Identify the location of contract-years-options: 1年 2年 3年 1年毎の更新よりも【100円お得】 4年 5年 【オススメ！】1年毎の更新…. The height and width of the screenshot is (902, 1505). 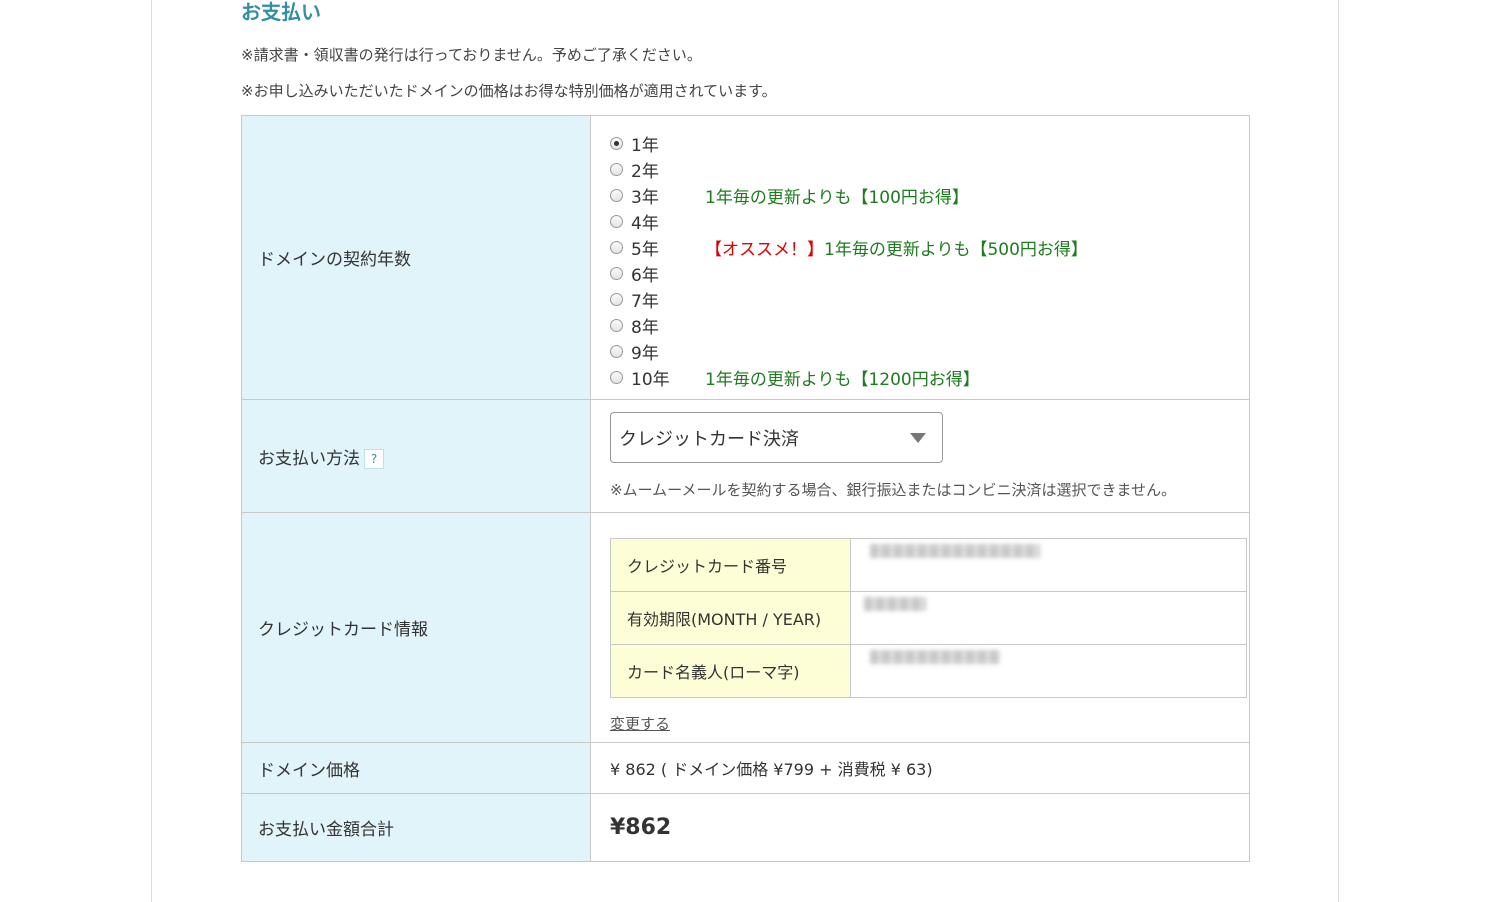
(929, 253).